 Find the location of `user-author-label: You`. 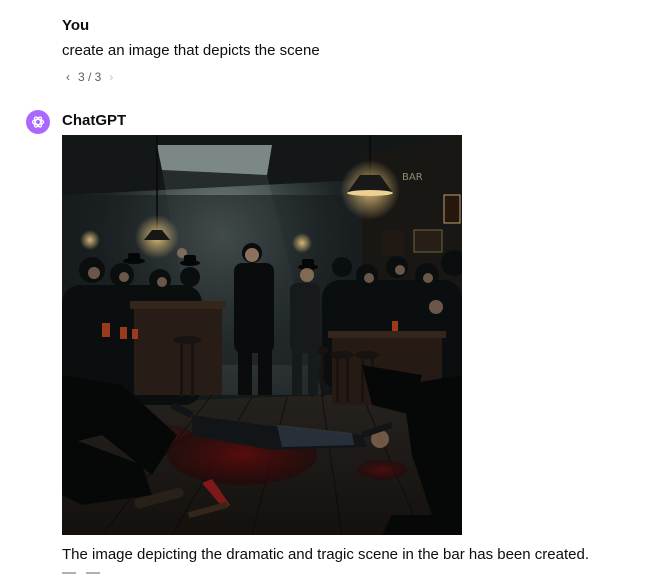

user-author-label: You is located at coordinates (76, 25).